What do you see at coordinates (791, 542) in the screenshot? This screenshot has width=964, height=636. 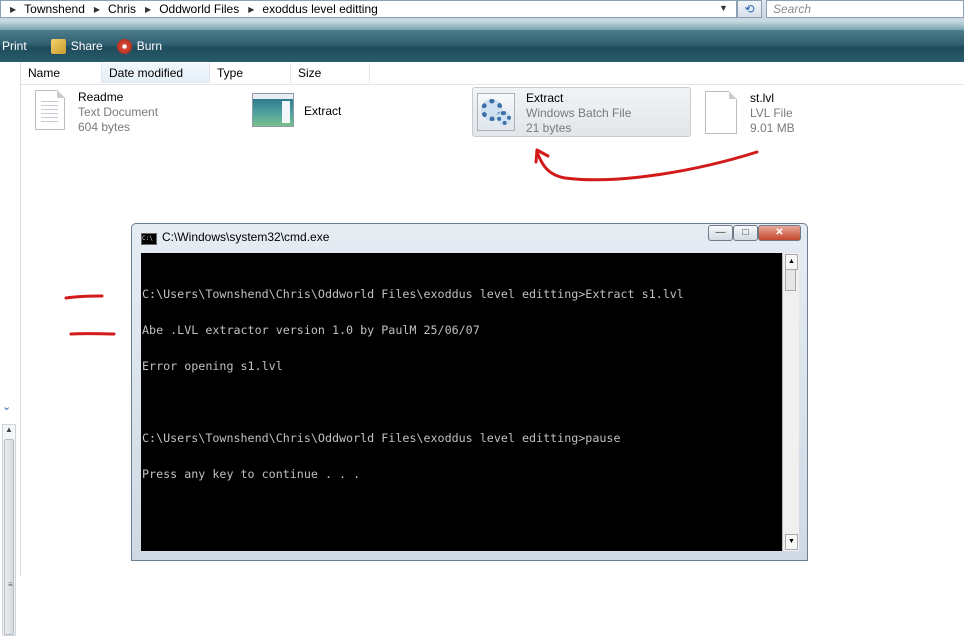 I see `scroll-down-icon: ▼` at bounding box center [791, 542].